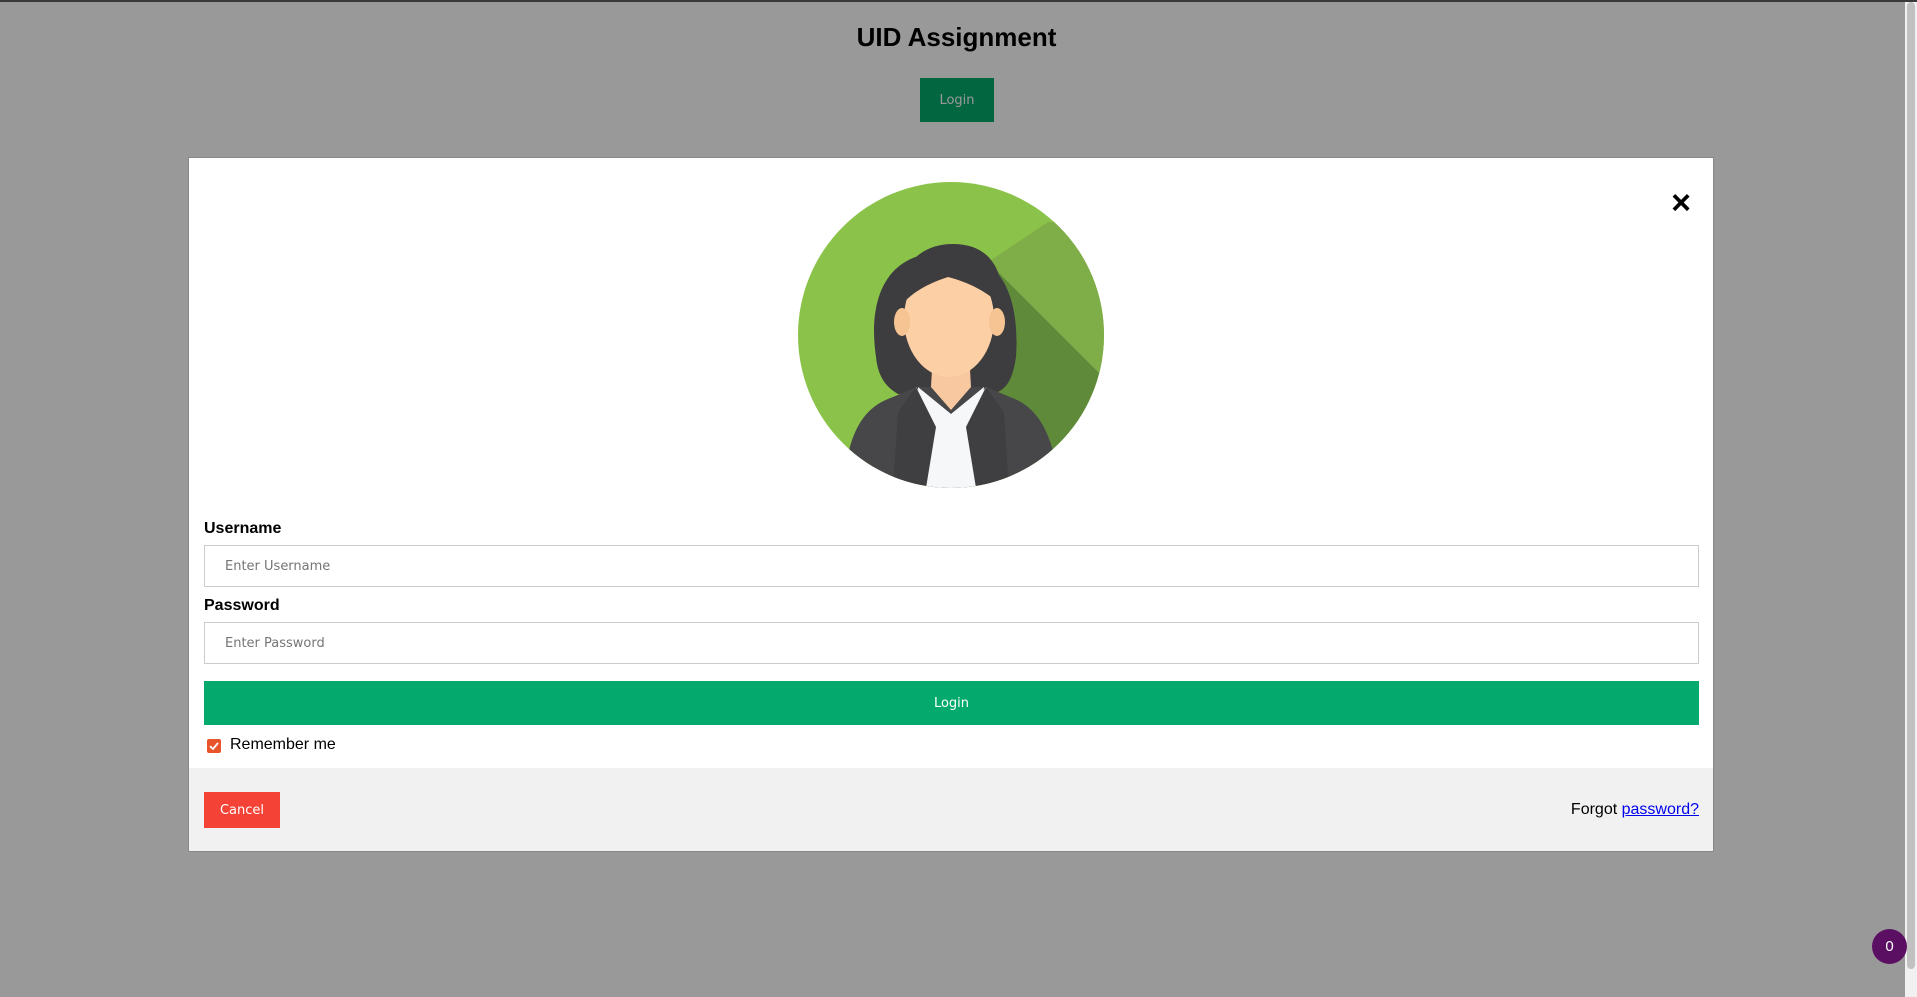 The image size is (1917, 997). What do you see at coordinates (951, 643) in the screenshot?
I see `password-input` at bounding box center [951, 643].